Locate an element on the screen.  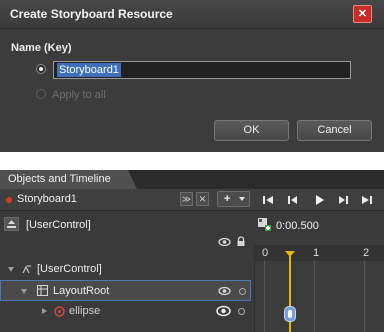
double-chevron-icon: ≫ is located at coordinates (186, 199).